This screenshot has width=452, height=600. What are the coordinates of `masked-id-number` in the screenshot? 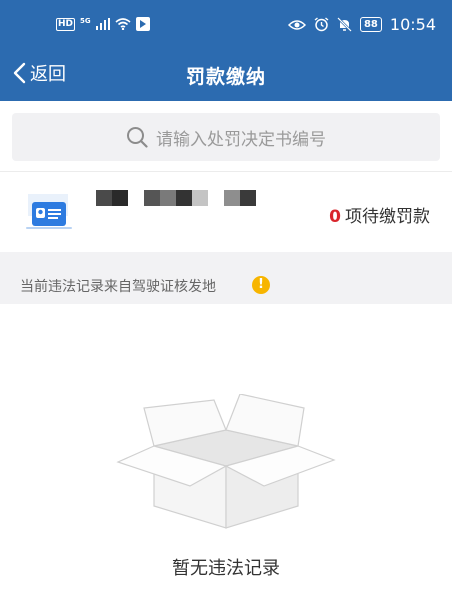 It's located at (176, 198).